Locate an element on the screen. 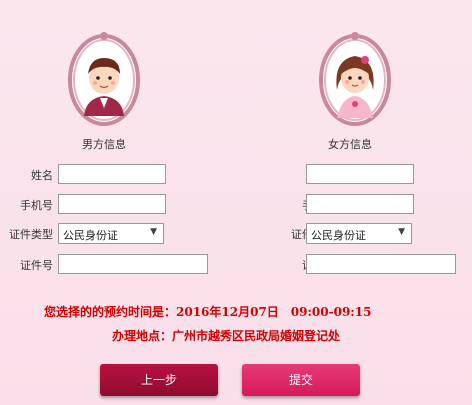  male-idtype-row: 证件类型 公民身份证 ▼ is located at coordinates (118, 234).